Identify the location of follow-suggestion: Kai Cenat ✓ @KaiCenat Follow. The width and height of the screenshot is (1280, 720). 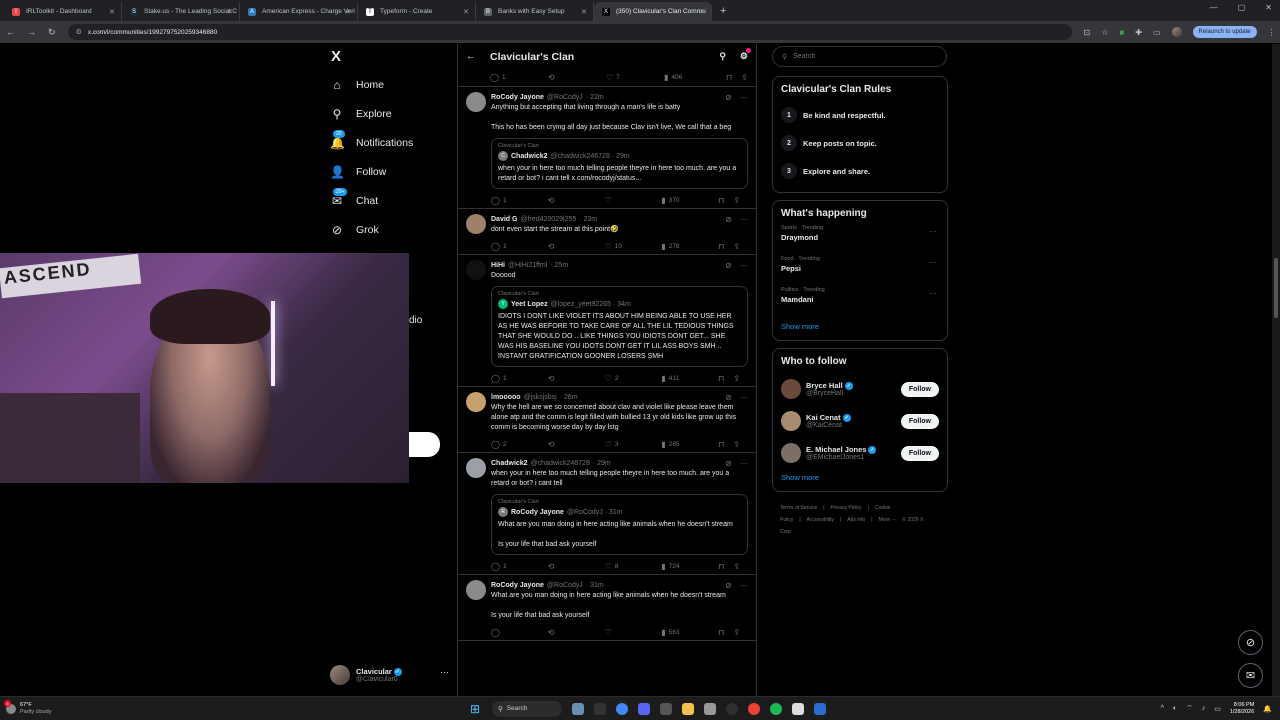
(860, 421).